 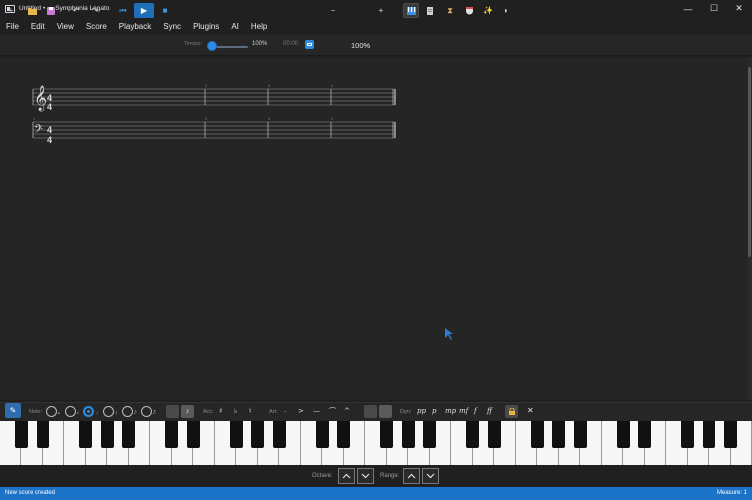 What do you see at coordinates (146, 411) in the screenshot?
I see `note-thirtysecond-radio` at bounding box center [146, 411].